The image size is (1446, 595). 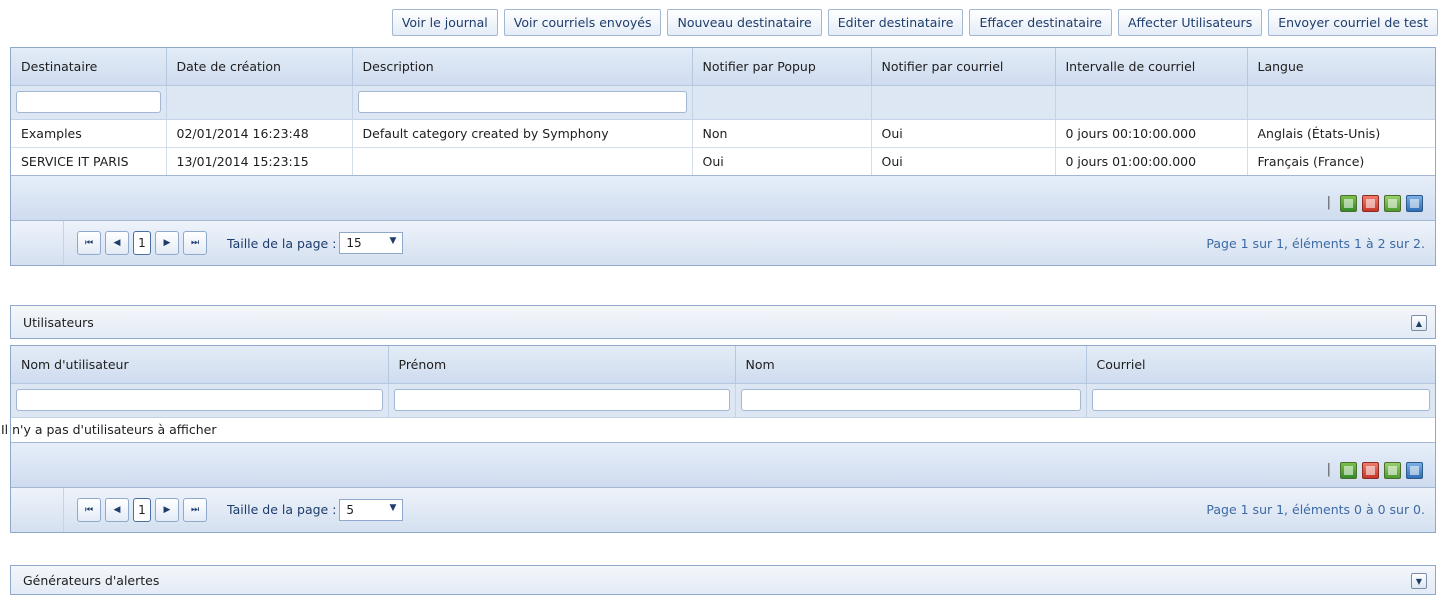 I want to click on first-name-filter-input, so click(x=561, y=400).